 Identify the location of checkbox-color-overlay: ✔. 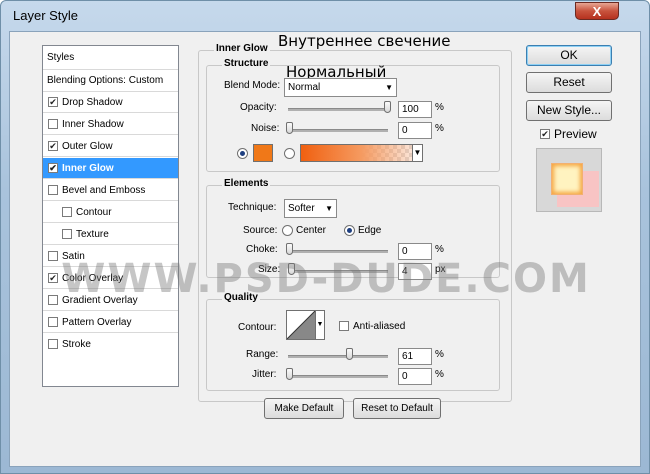
(53, 278).